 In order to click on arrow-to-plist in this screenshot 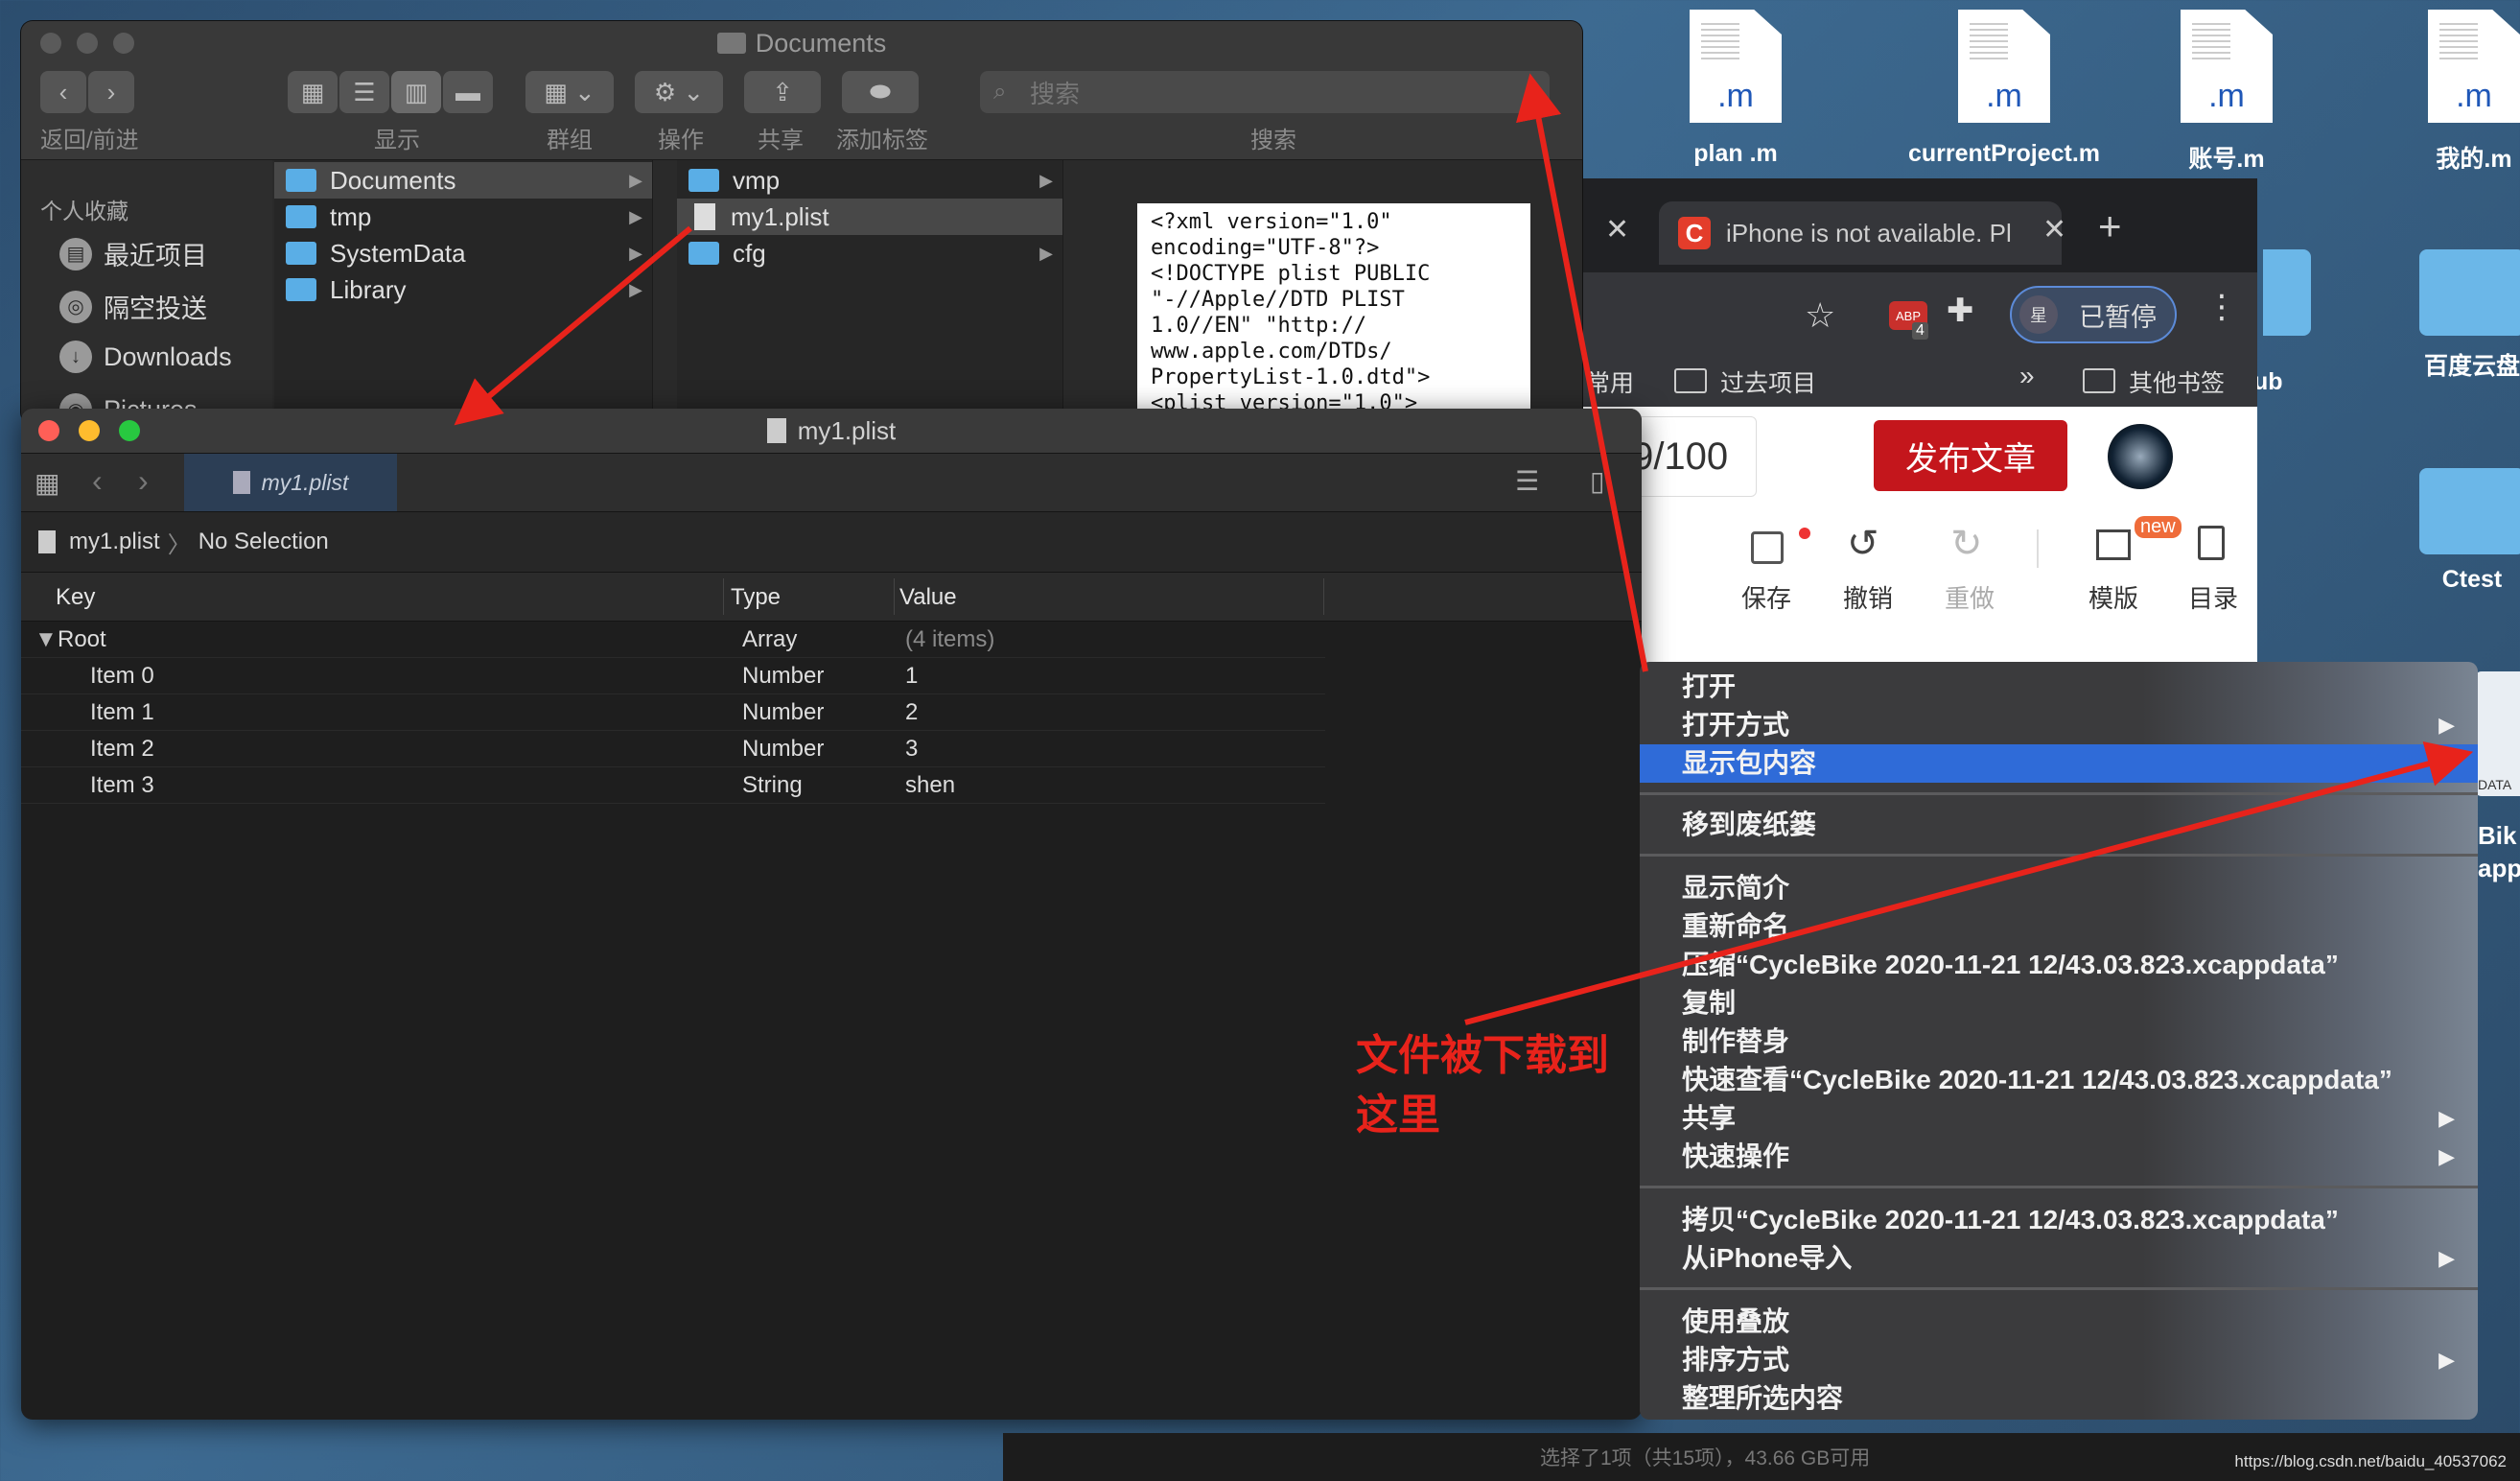, I will do `click(573, 325)`.